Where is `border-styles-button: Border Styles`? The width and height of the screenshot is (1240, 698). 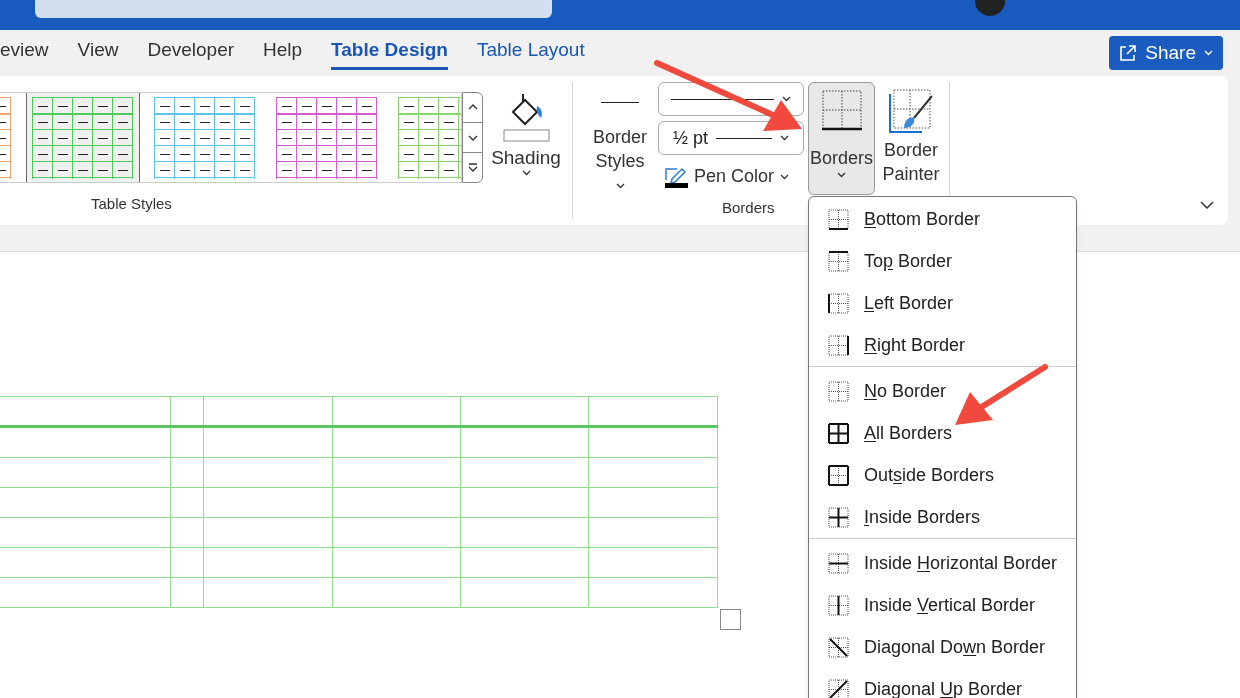
border-styles-button: Border Styles is located at coordinates (620, 149).